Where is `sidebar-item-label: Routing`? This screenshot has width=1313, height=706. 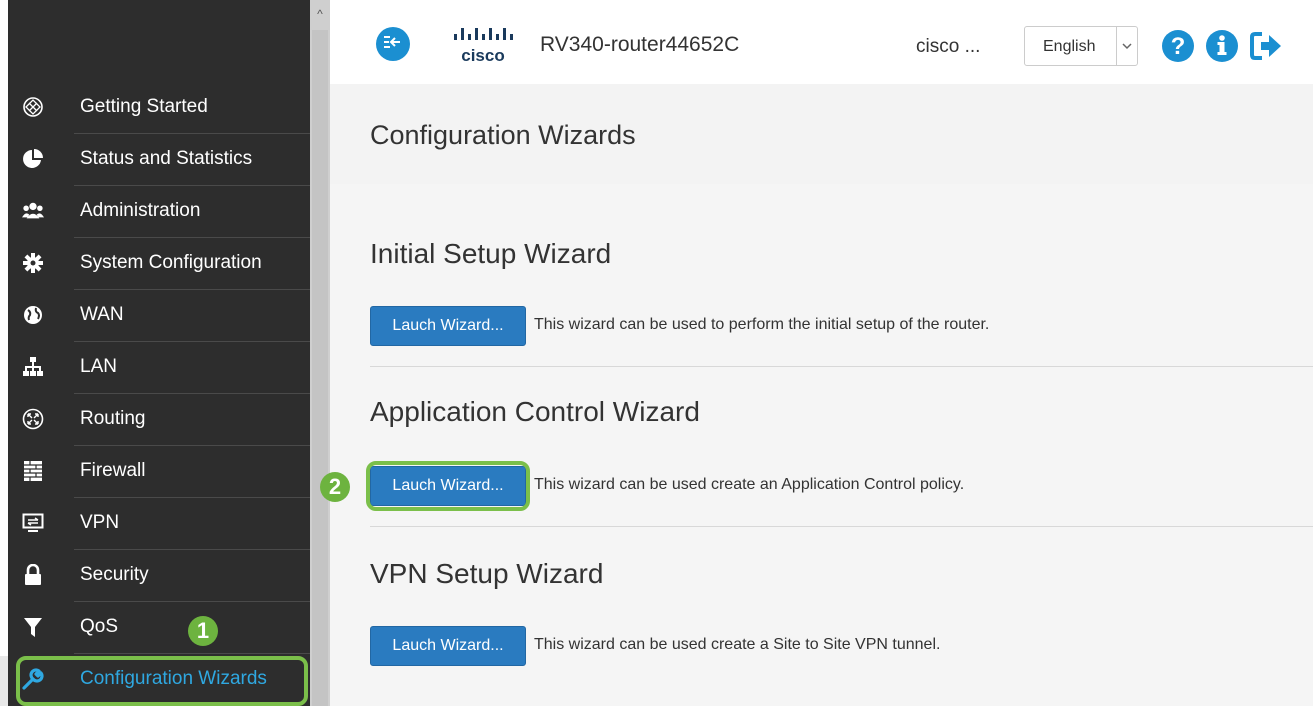 sidebar-item-label: Routing is located at coordinates (113, 418).